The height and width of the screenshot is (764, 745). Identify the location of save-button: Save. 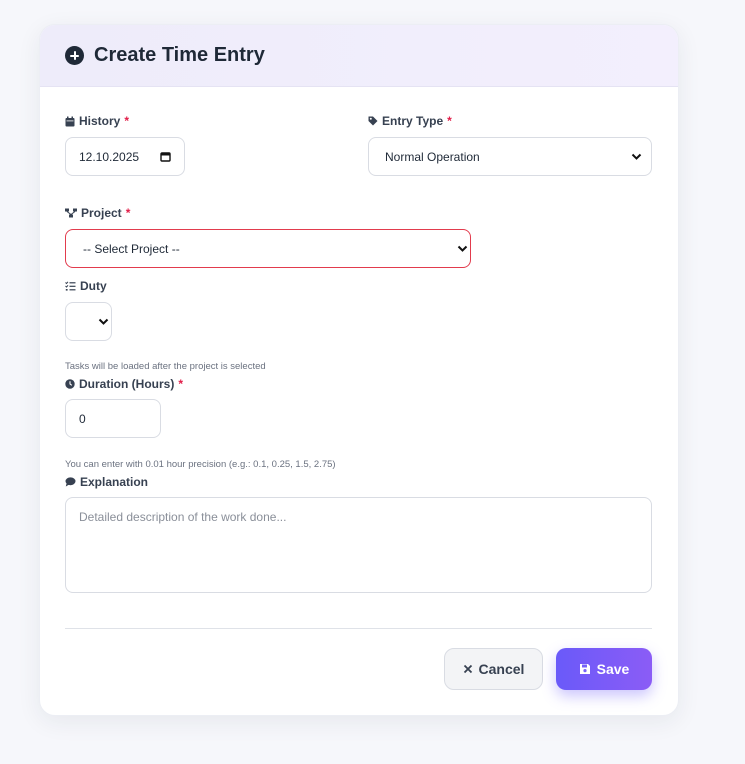
(604, 669).